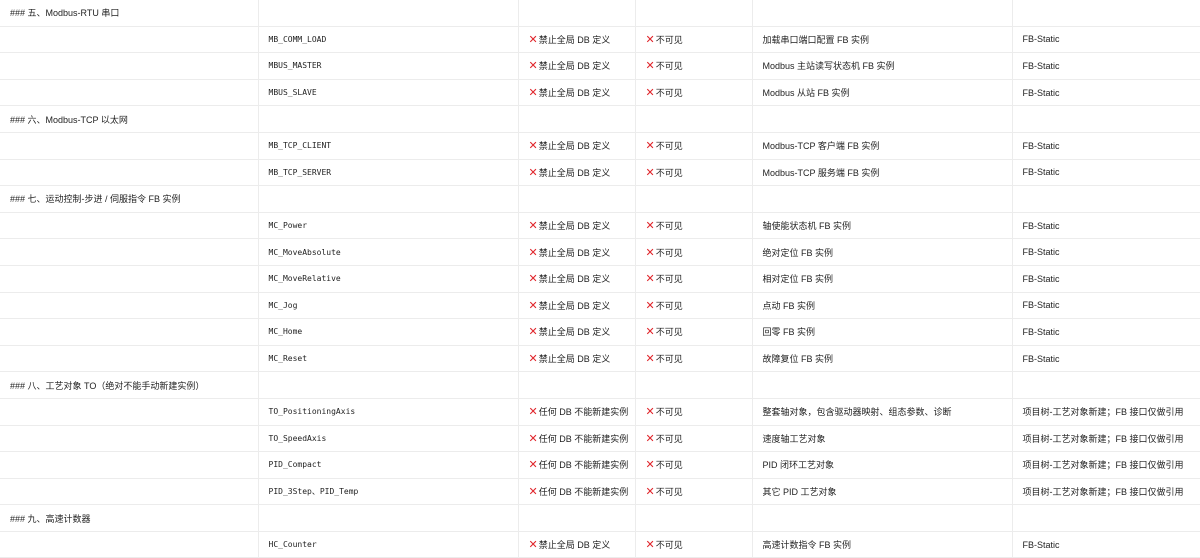 The height and width of the screenshot is (558, 1200). What do you see at coordinates (388, 279) in the screenshot?
I see `instance-name: MC_MoveRelative` at bounding box center [388, 279].